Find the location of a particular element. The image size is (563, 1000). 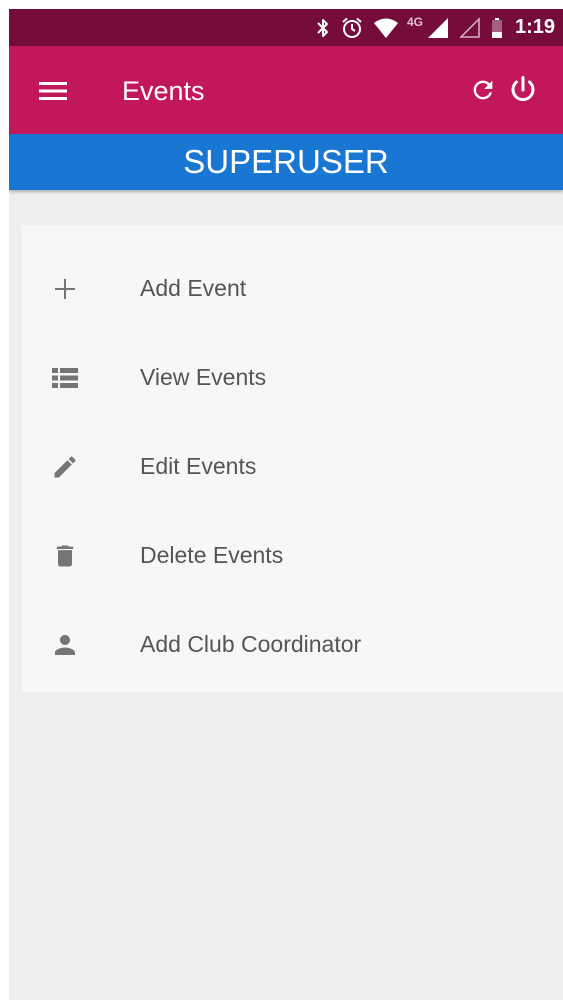

pencil-icon is located at coordinates (65, 467).